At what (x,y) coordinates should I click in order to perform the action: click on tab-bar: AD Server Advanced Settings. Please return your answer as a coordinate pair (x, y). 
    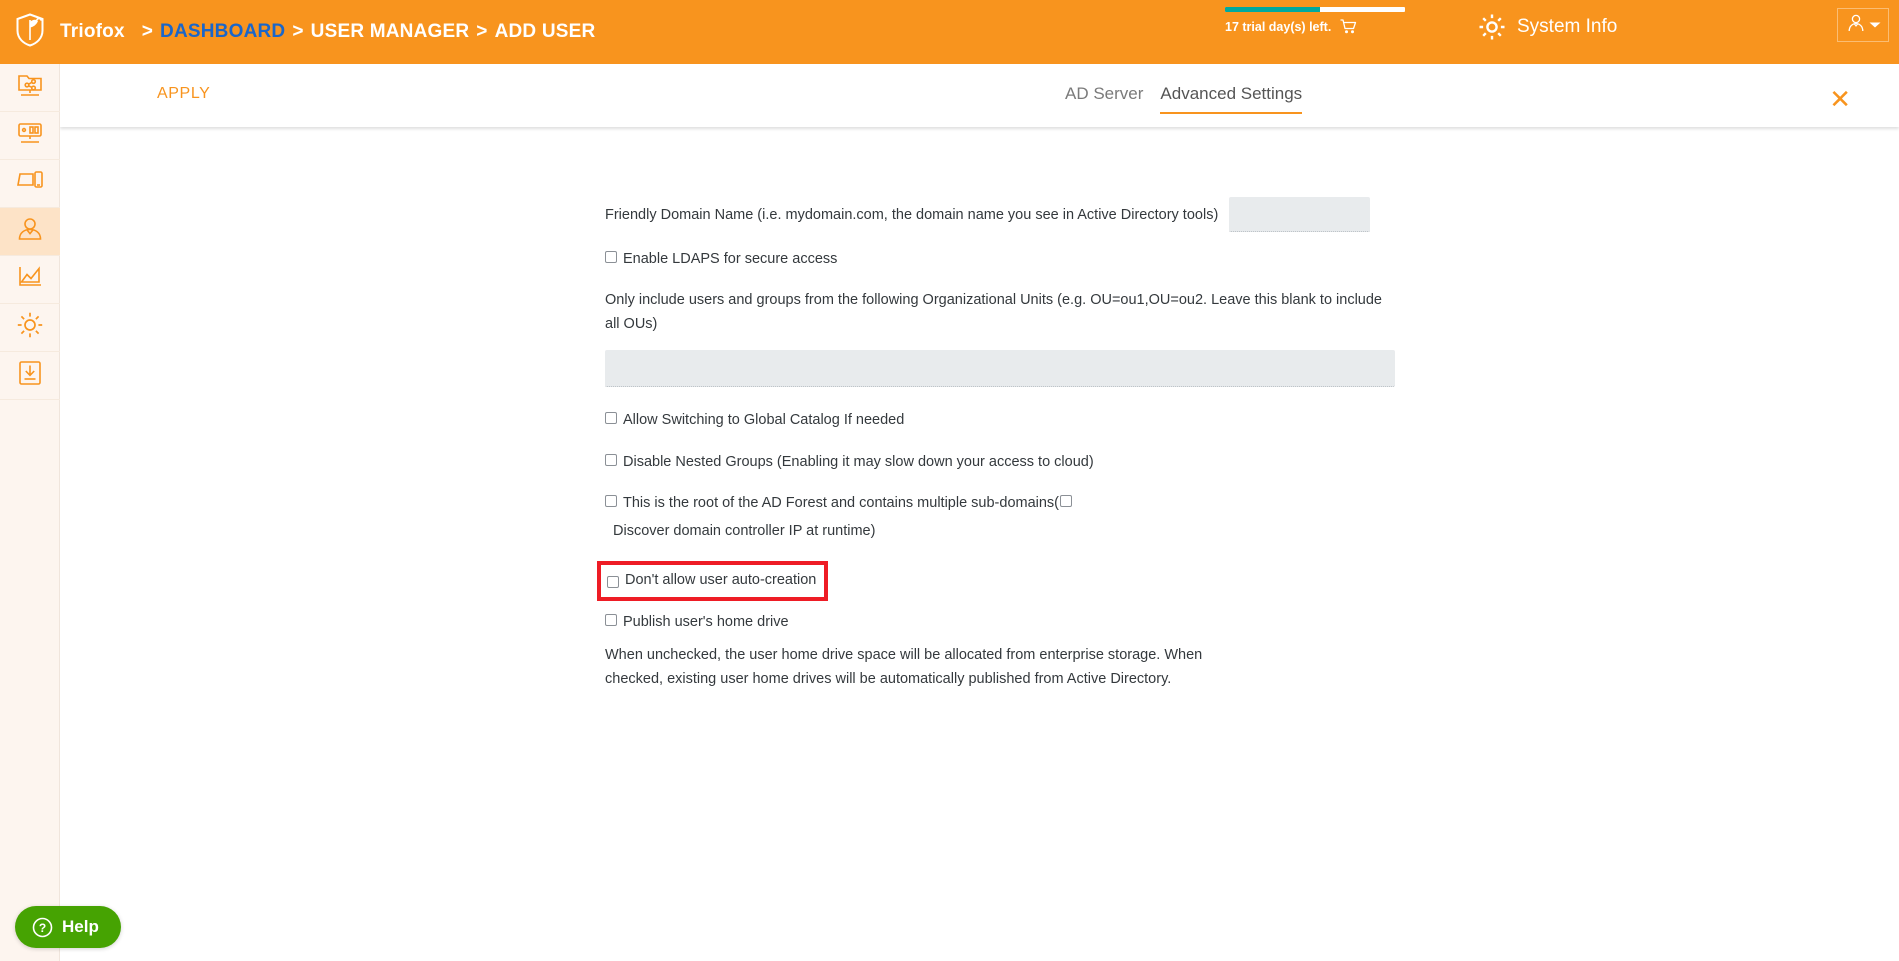
    Looking at the image, I should click on (1184, 99).